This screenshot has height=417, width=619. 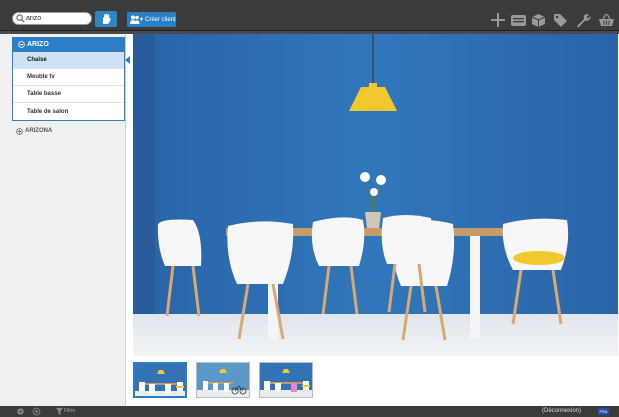 I want to click on language-flag: FRA, so click(x=603, y=411).